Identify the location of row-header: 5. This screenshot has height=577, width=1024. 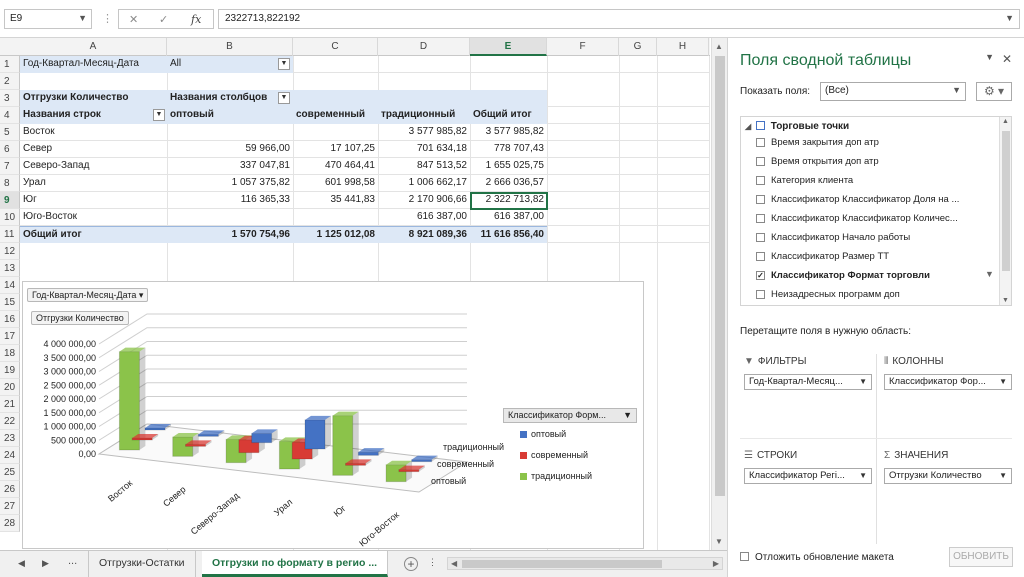
(10, 132).